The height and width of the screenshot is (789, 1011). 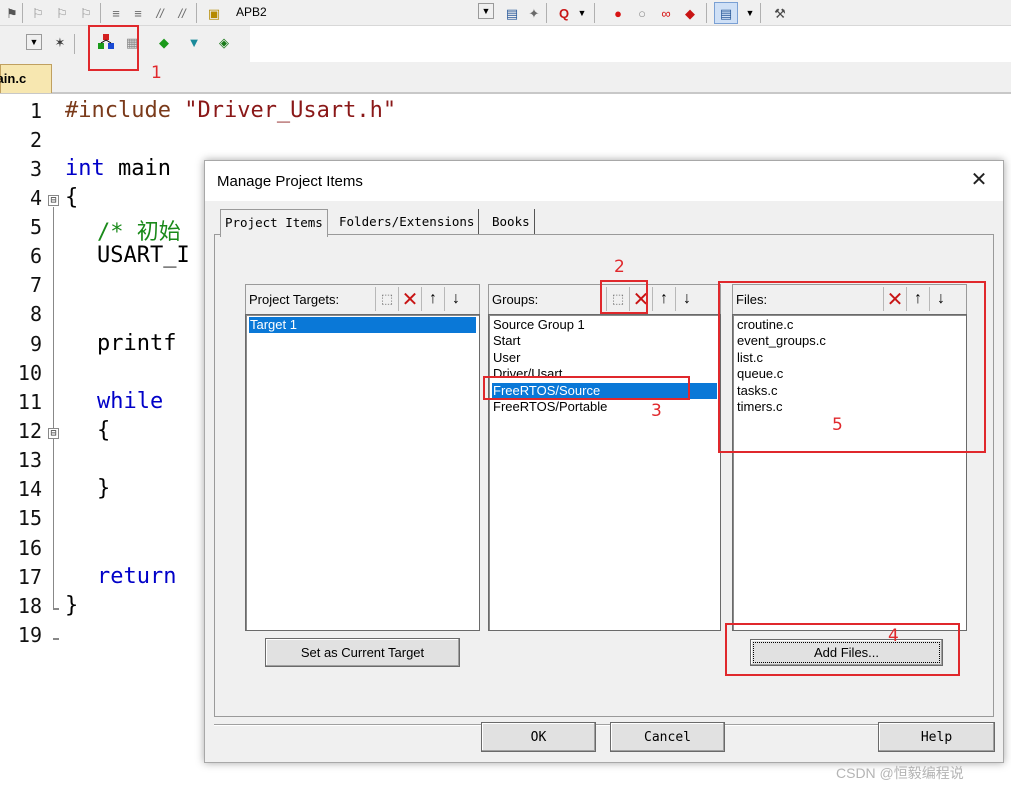 I want to click on indent-icon: ≡, so click(x=116, y=13).